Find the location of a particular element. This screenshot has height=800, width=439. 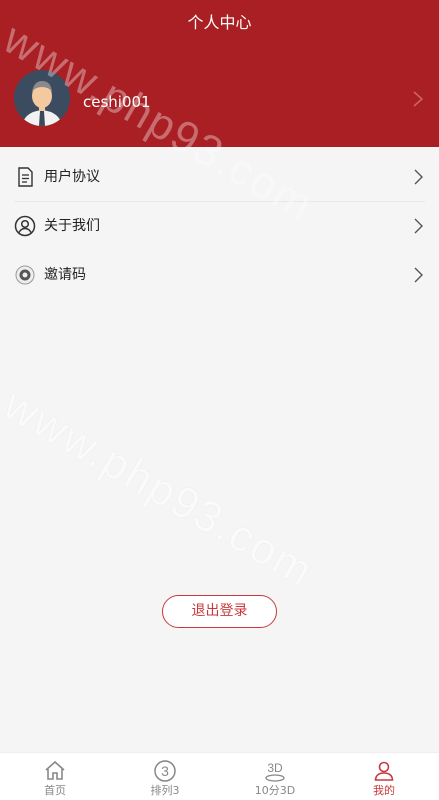

page-title: 个人中心 is located at coordinates (219, 22).